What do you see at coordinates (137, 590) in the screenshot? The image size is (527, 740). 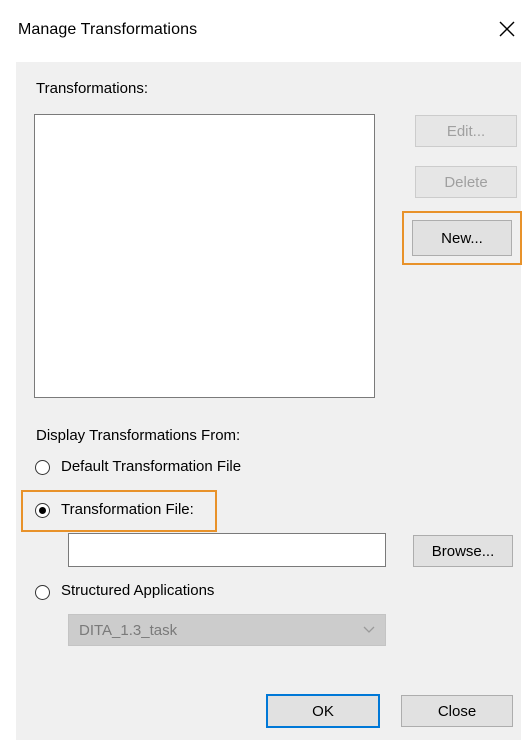 I see `radio-structured-applications-label: Structured Applications` at bounding box center [137, 590].